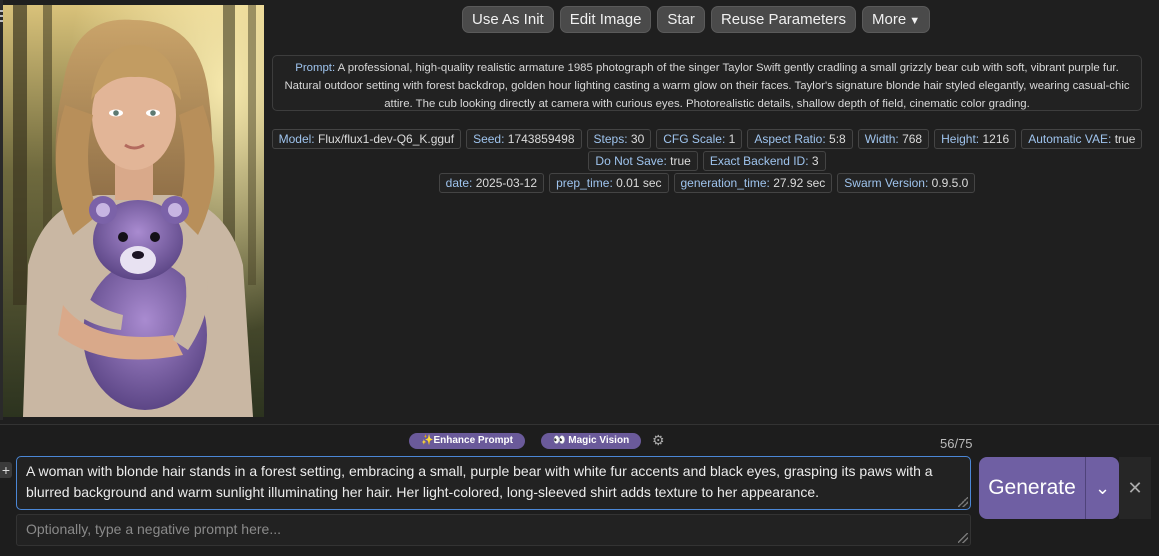  What do you see at coordinates (639, 183) in the screenshot?
I see `meta-value: 0.01 sec` at bounding box center [639, 183].